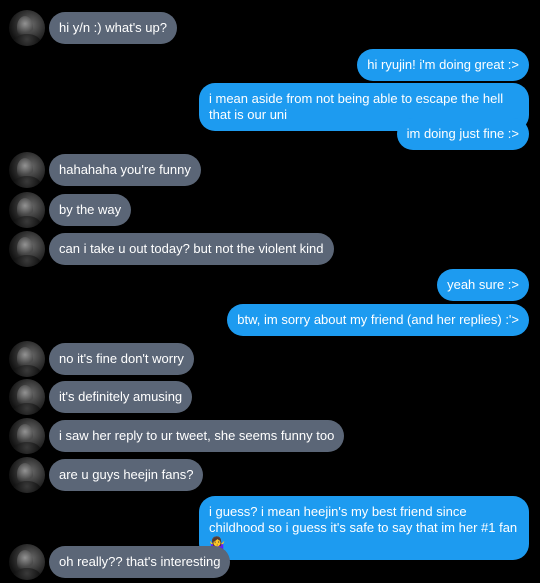 Image resolution: width=540 pixels, height=583 pixels. I want to click on incoming-message-bubble: are u guys heejin fans?, so click(126, 475).